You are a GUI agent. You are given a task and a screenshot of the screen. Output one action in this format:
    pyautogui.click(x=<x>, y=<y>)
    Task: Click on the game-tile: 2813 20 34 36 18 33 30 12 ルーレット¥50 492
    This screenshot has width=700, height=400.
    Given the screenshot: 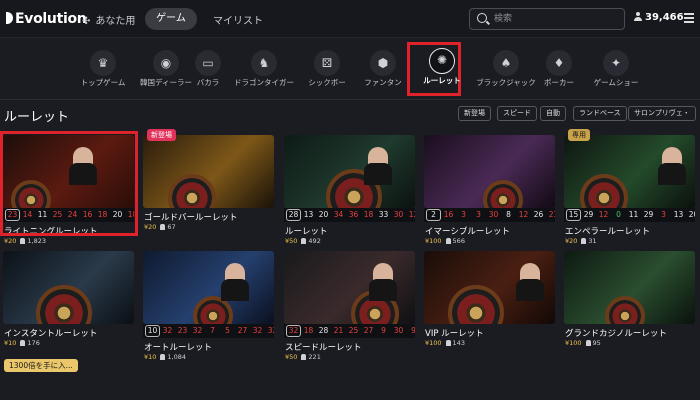 What is the action you would take?
    pyautogui.click(x=349, y=191)
    